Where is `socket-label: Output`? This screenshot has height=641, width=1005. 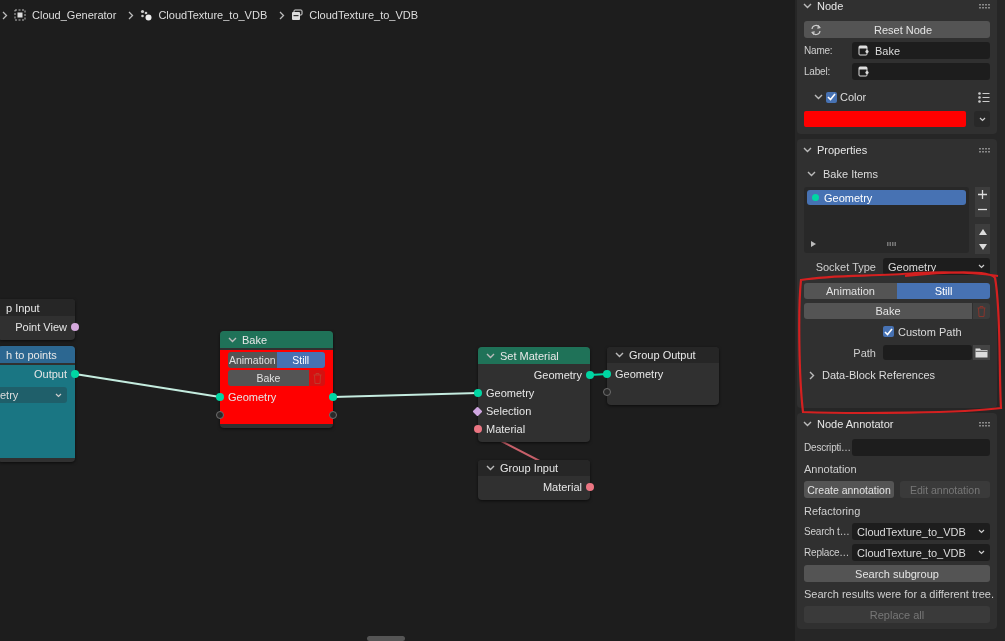 socket-label: Output is located at coordinates (50, 374).